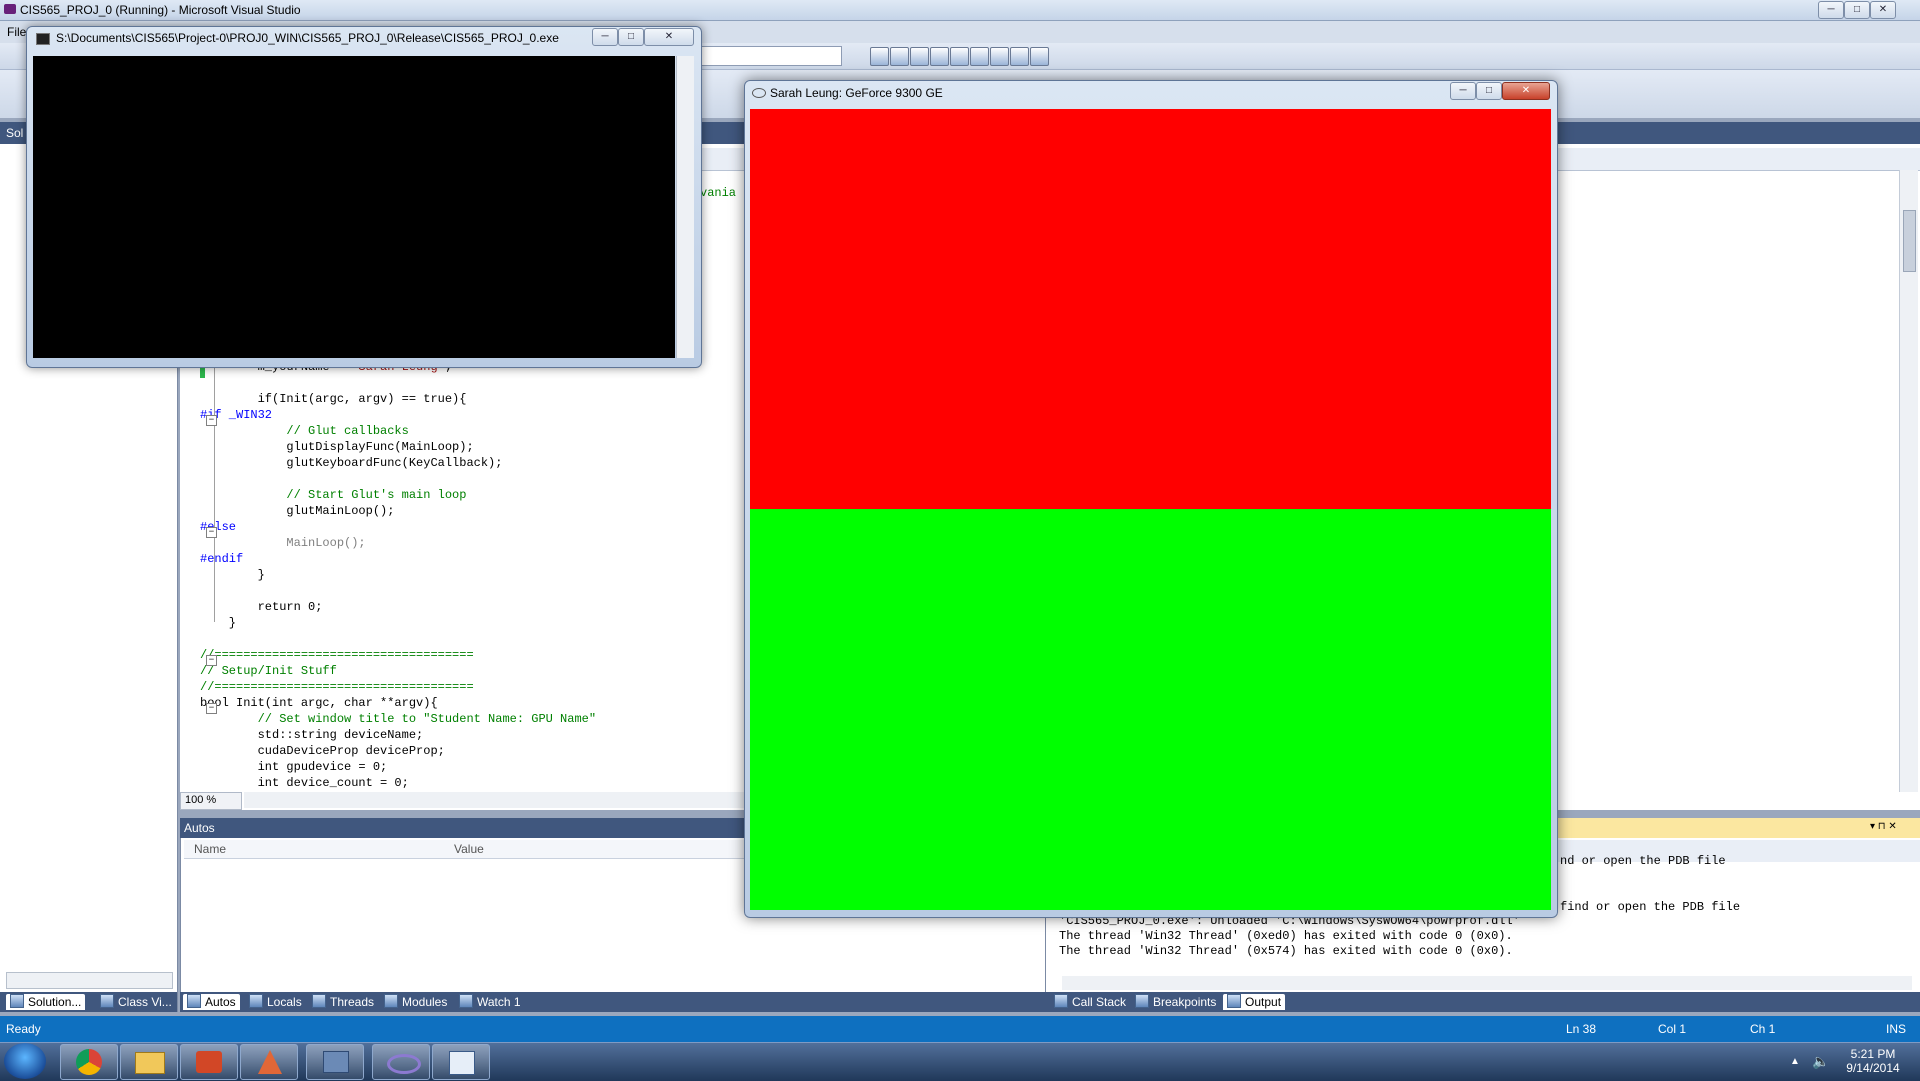 This screenshot has height=1081, width=1920. What do you see at coordinates (1489, 91) in the screenshot?
I see `gl-maximize-button: □` at bounding box center [1489, 91].